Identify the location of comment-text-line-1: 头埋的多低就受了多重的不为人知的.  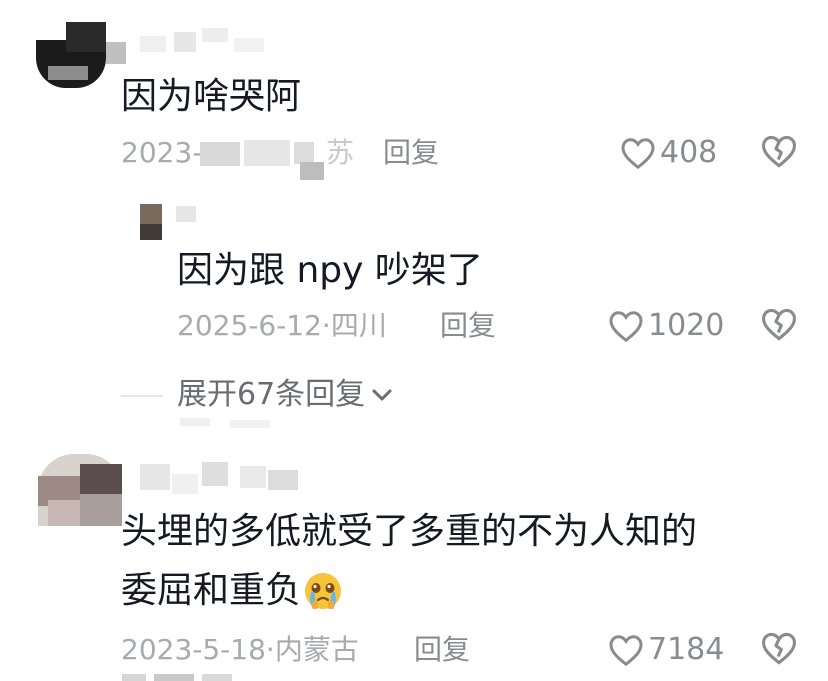
(409, 531).